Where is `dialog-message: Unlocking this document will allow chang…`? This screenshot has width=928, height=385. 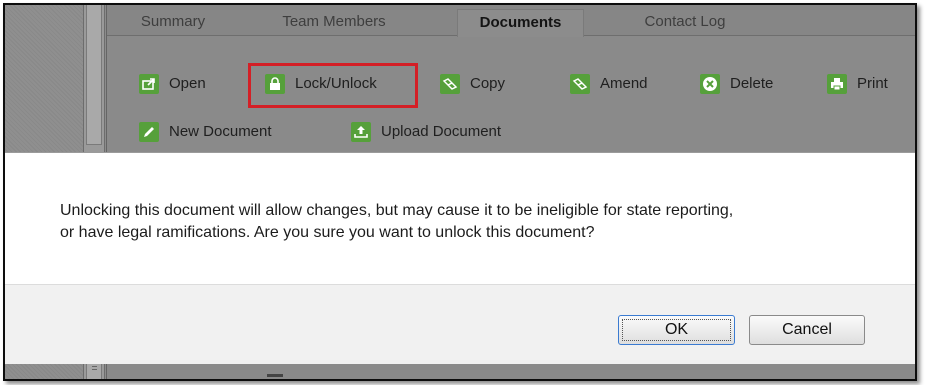
dialog-message: Unlocking this document will allow chang… is located at coordinates (470, 222).